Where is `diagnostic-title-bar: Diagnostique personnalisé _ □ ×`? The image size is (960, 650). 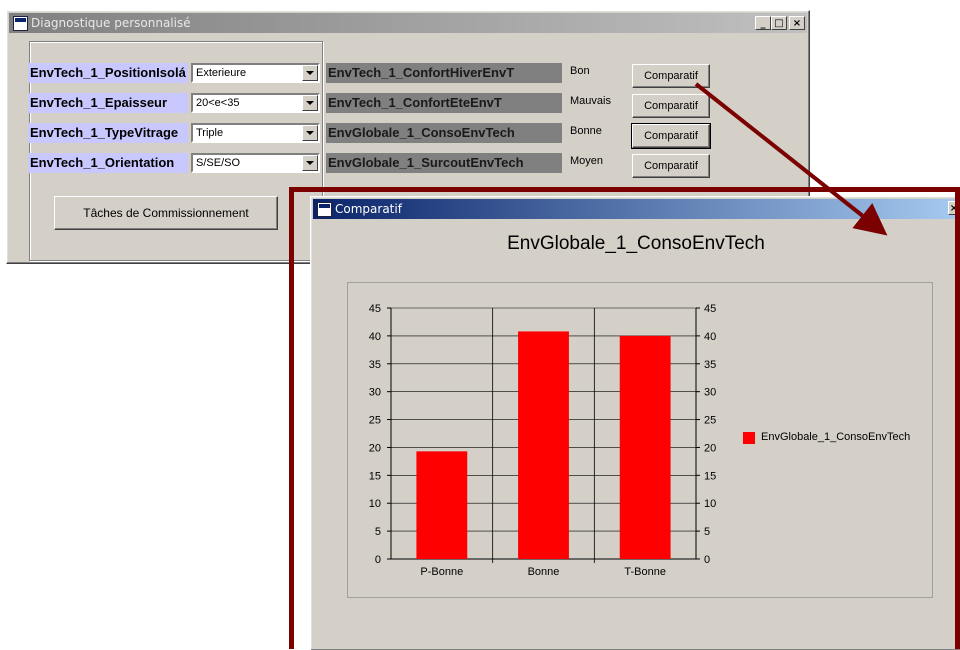
diagnostic-title-bar: Diagnostique personnalisé _ □ × is located at coordinates (408, 23).